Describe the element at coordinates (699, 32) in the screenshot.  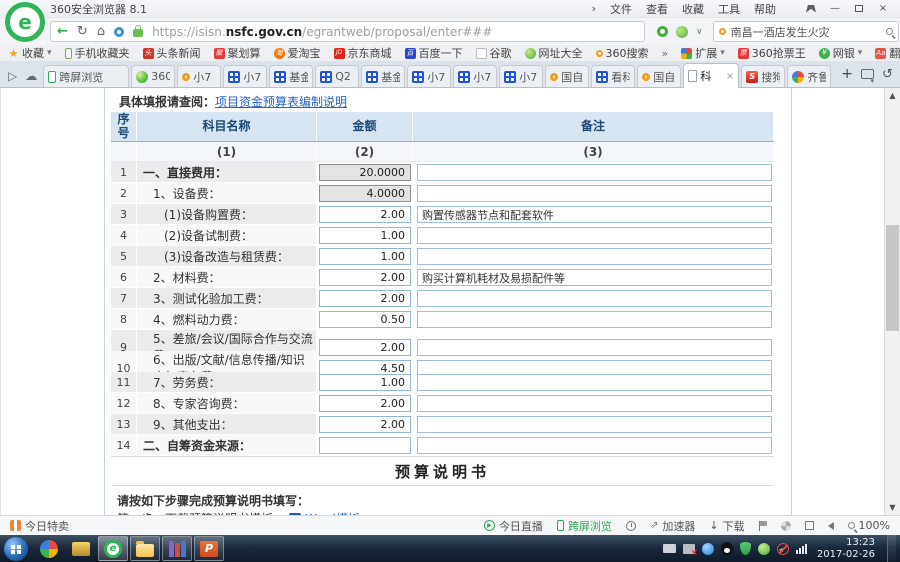
I see `dropdown-caret-icon: ∨` at that location.